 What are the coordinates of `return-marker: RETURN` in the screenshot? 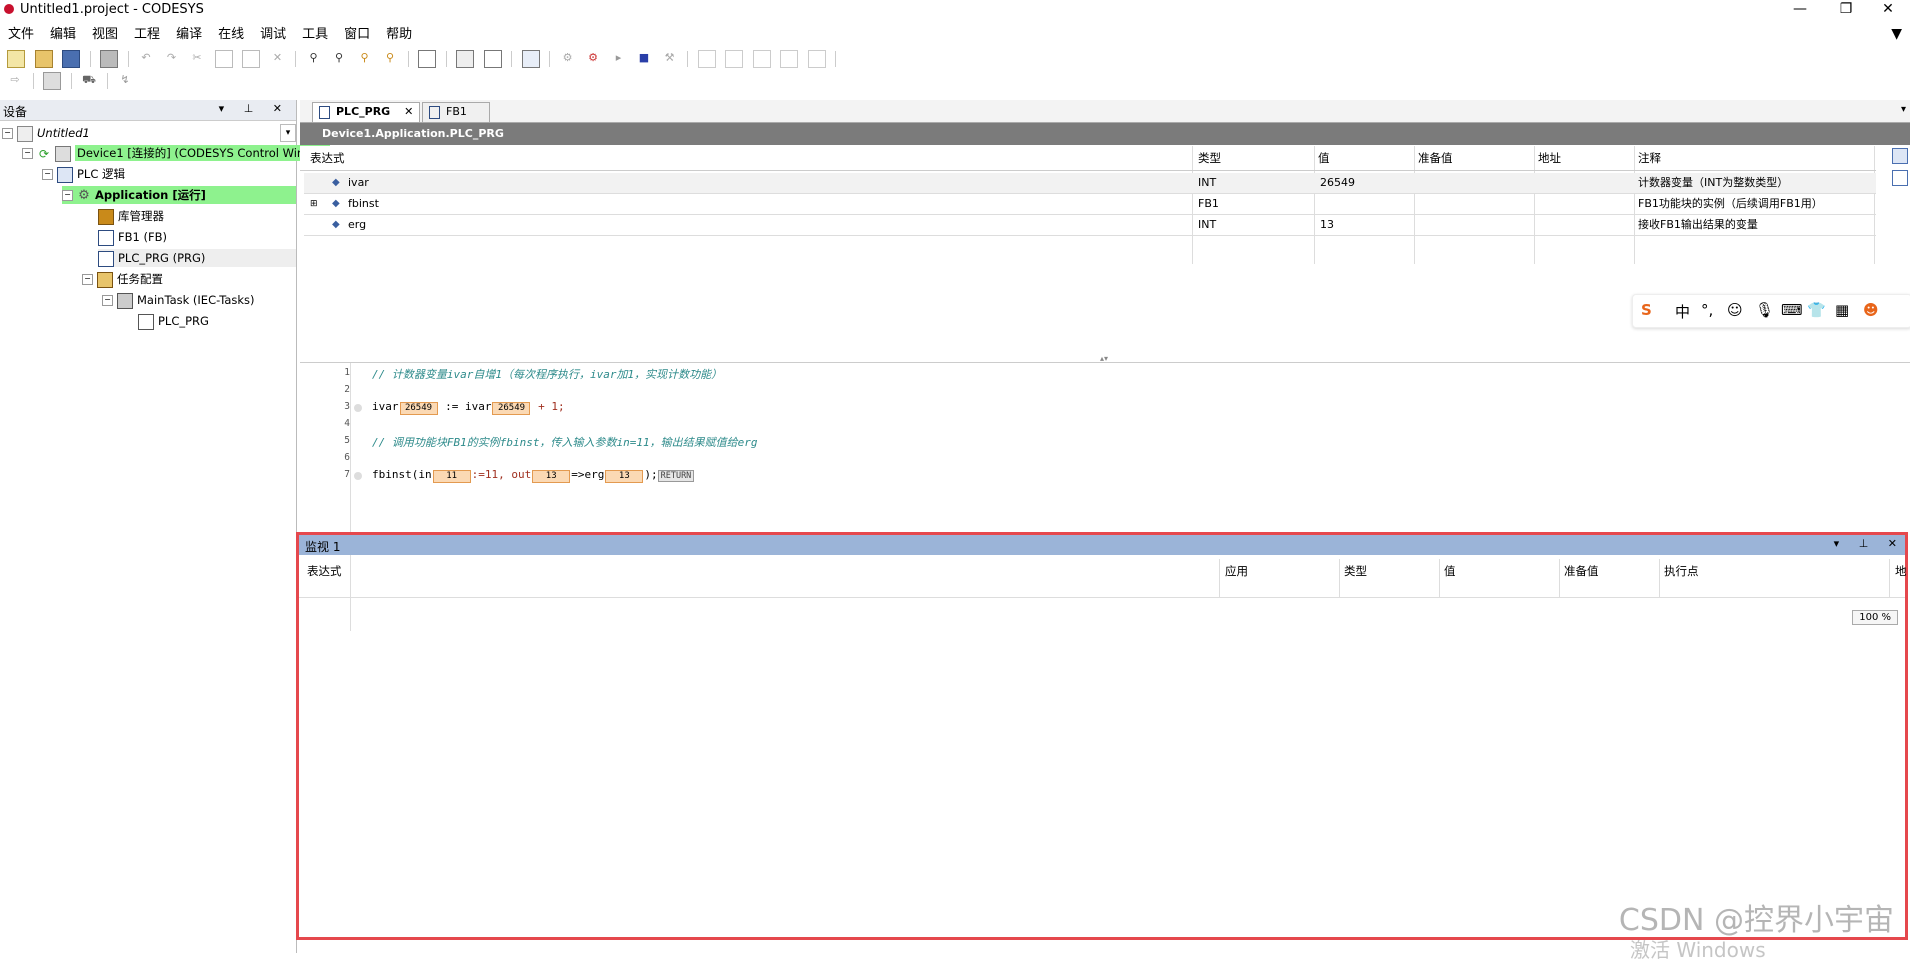 It's located at (676, 476).